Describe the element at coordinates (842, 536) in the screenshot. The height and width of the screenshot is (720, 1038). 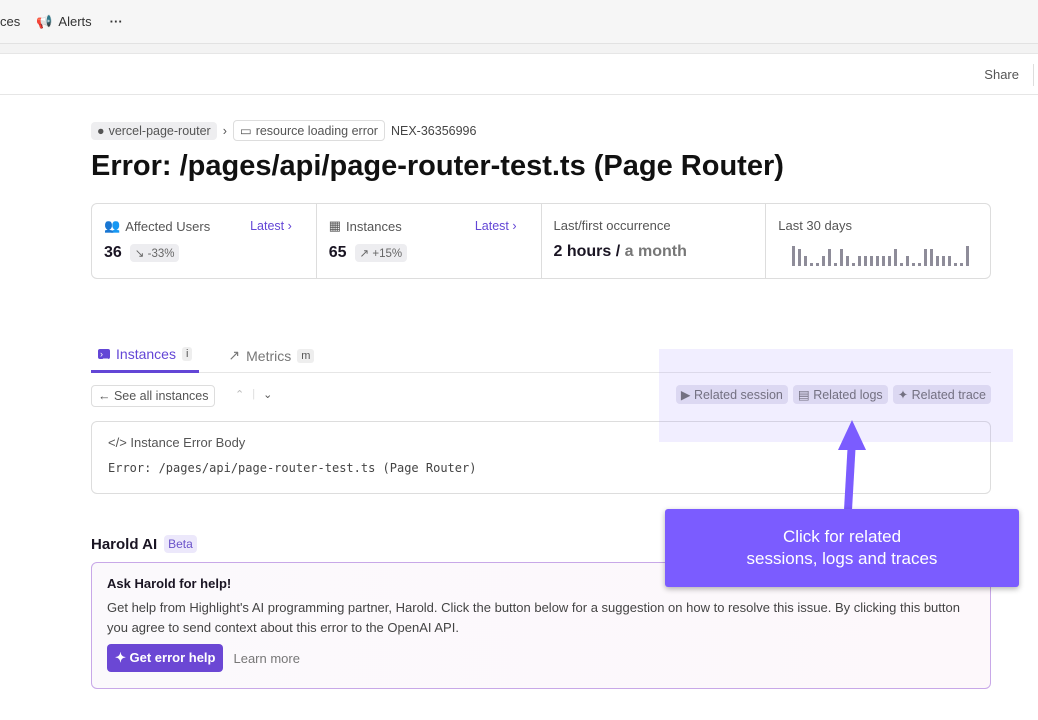
I see `callout-line: Click for related` at that location.